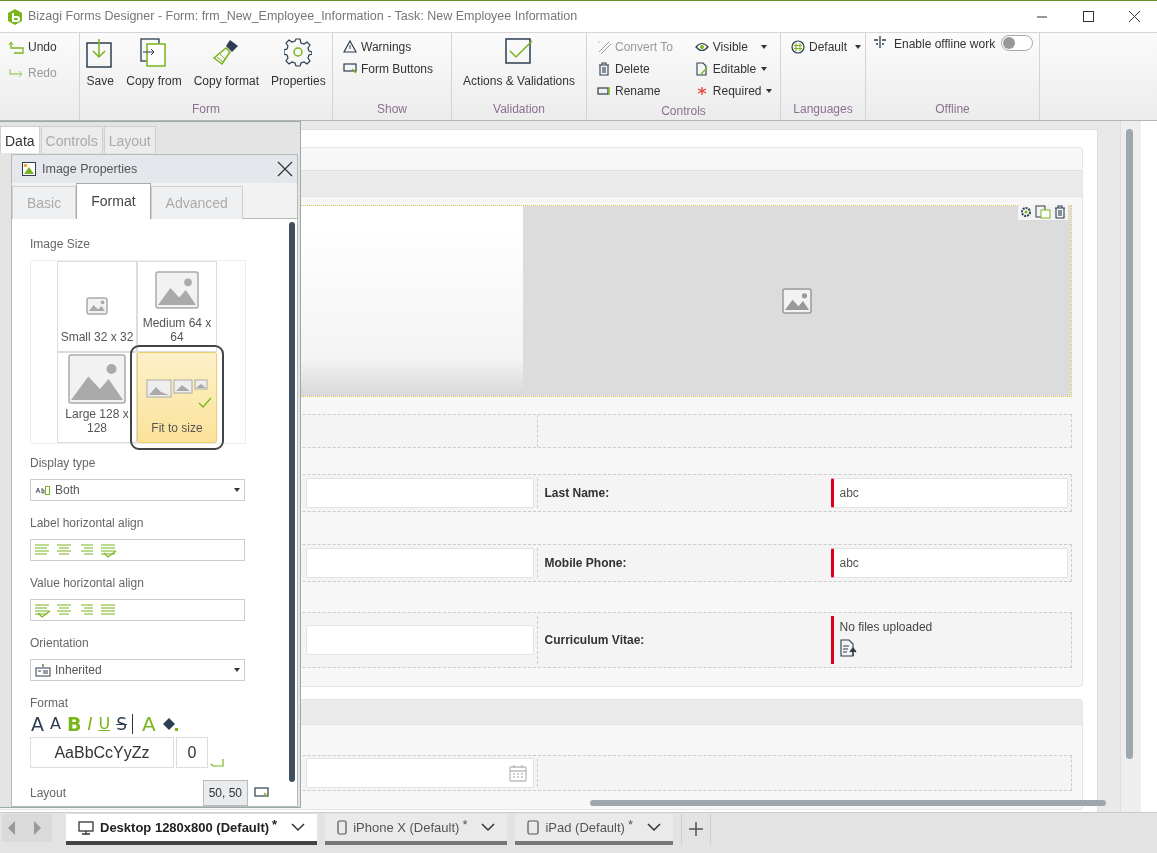 The width and height of the screenshot is (1157, 853). Describe the element at coordinates (604, 91) in the screenshot. I see `rename-icon` at that location.